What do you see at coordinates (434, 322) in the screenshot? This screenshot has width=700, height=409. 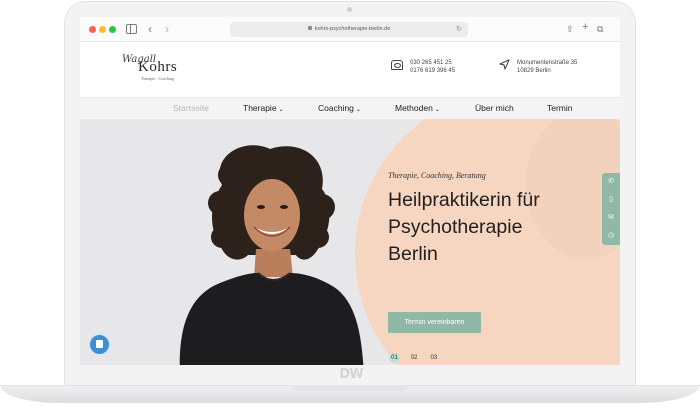 I see `termin-vereinbaren-button: Termin vereinbaren` at bounding box center [434, 322].